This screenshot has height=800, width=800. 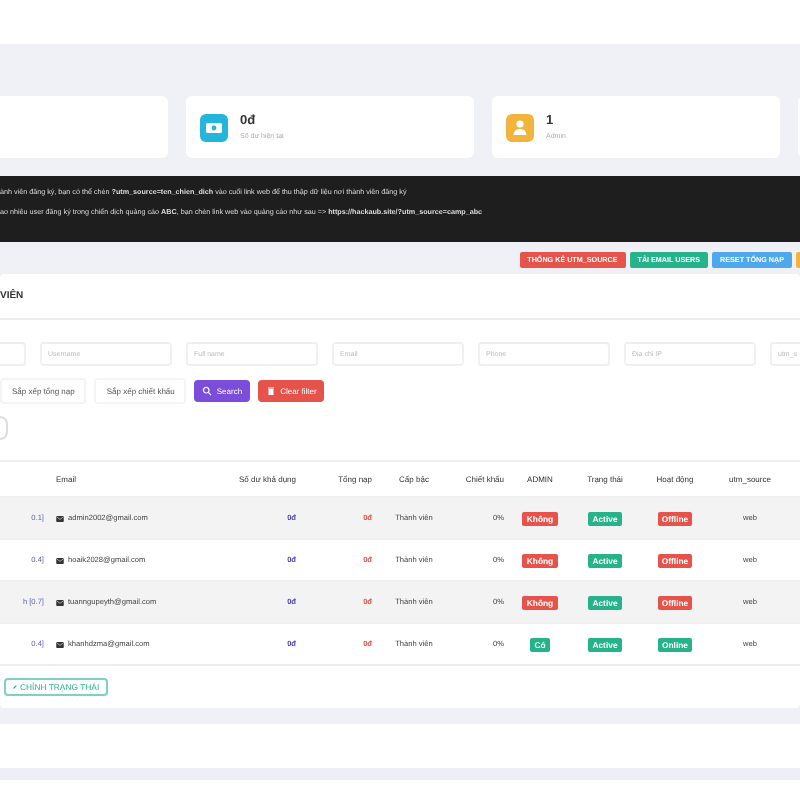 What do you see at coordinates (4, 428) in the screenshot?
I see `page-size-select` at bounding box center [4, 428].